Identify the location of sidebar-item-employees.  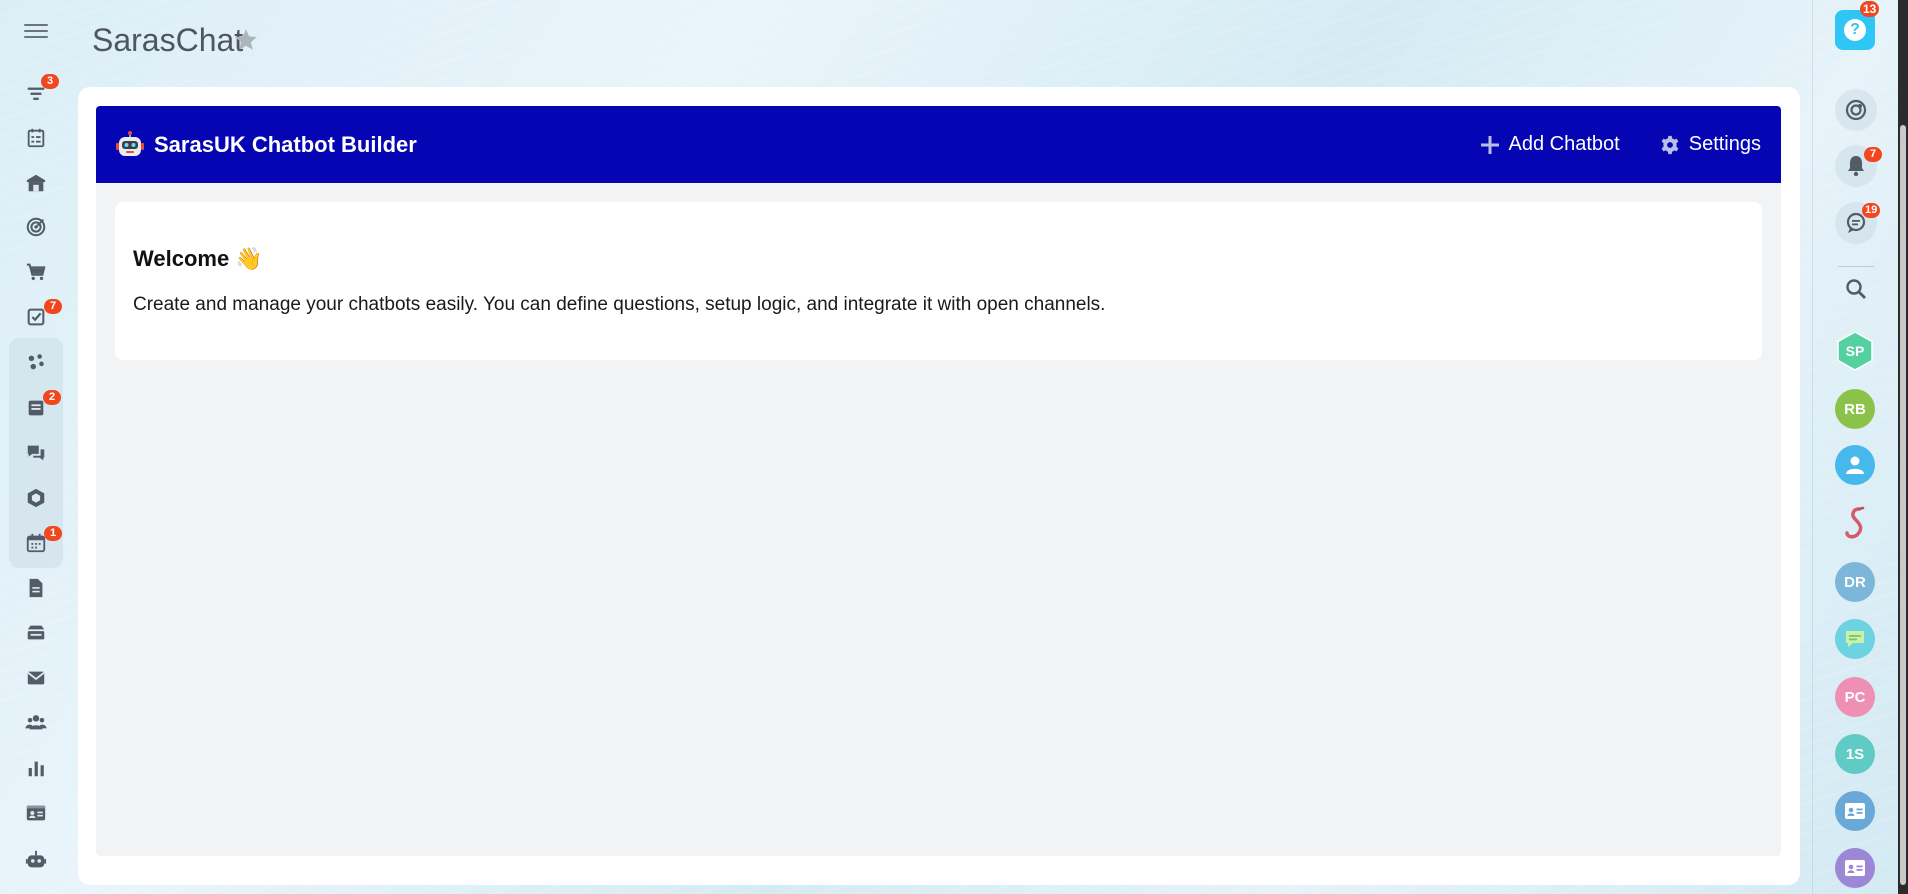
(36, 722).